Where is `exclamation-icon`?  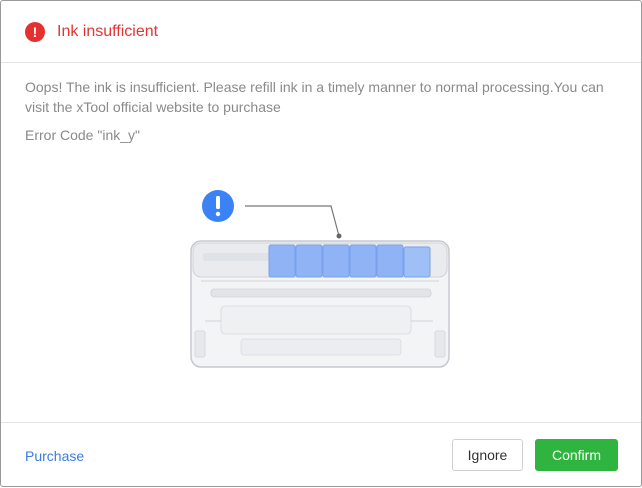 exclamation-icon is located at coordinates (218, 206).